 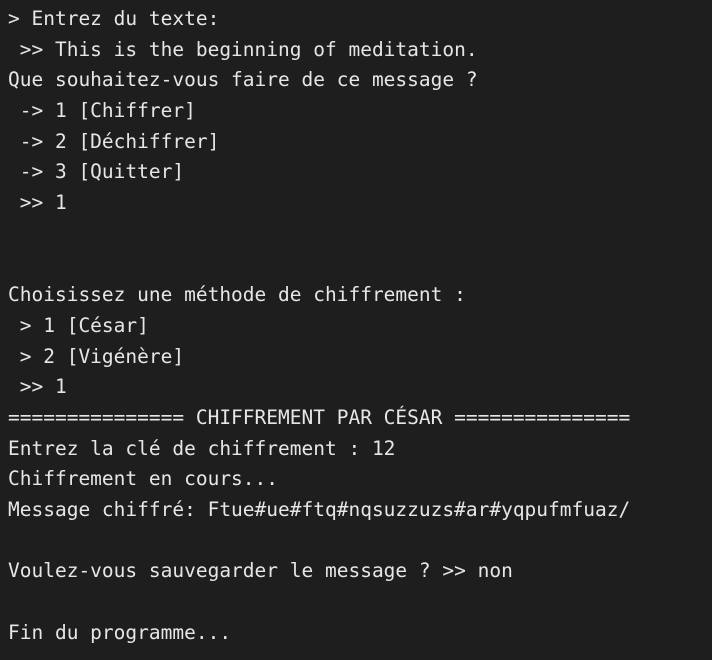 I want to click on menu-option-quit: -> 3 [Quitter], so click(x=96, y=172).